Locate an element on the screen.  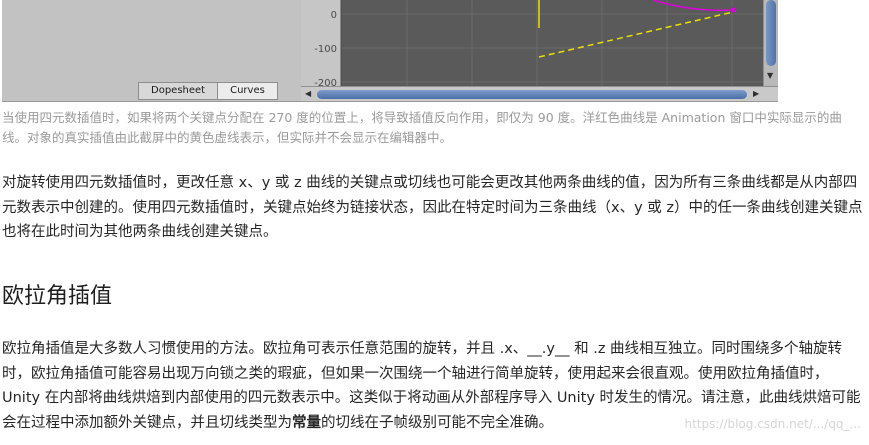
scroll-down-arrow-icon: ▼ is located at coordinates (770, 75).